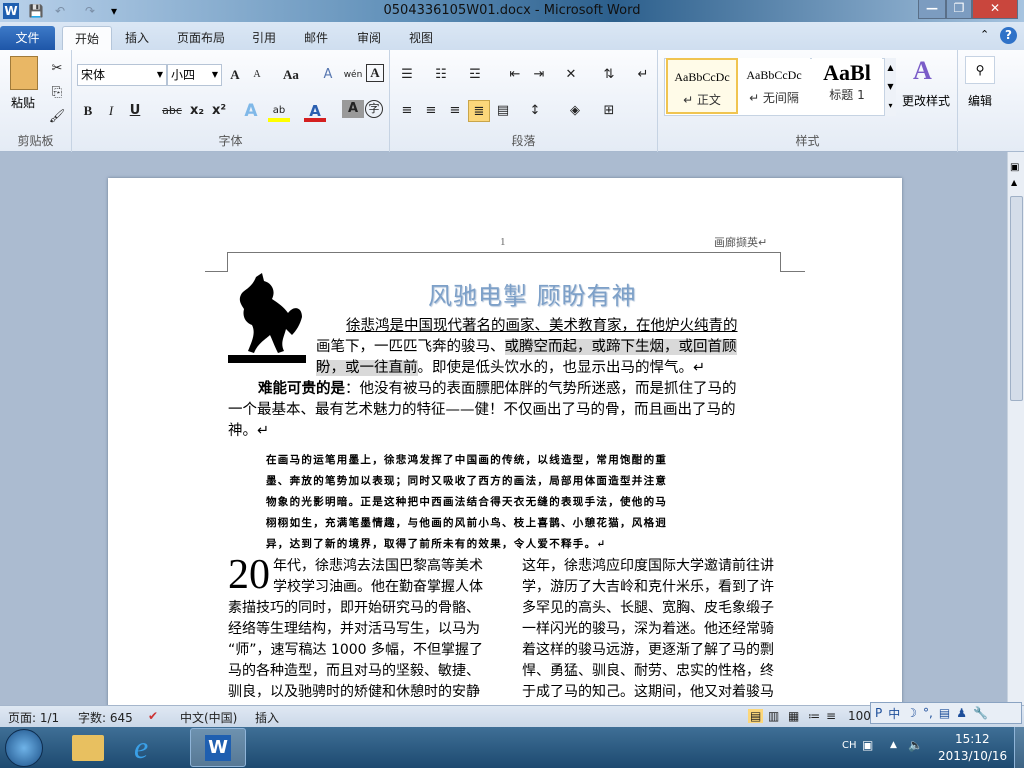  I want to click on justify-icon: ≣, so click(479, 111).